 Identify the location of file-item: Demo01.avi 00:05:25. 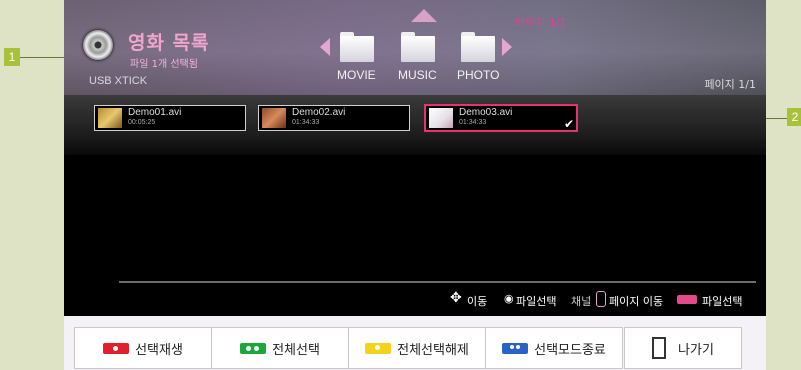
(170, 118).